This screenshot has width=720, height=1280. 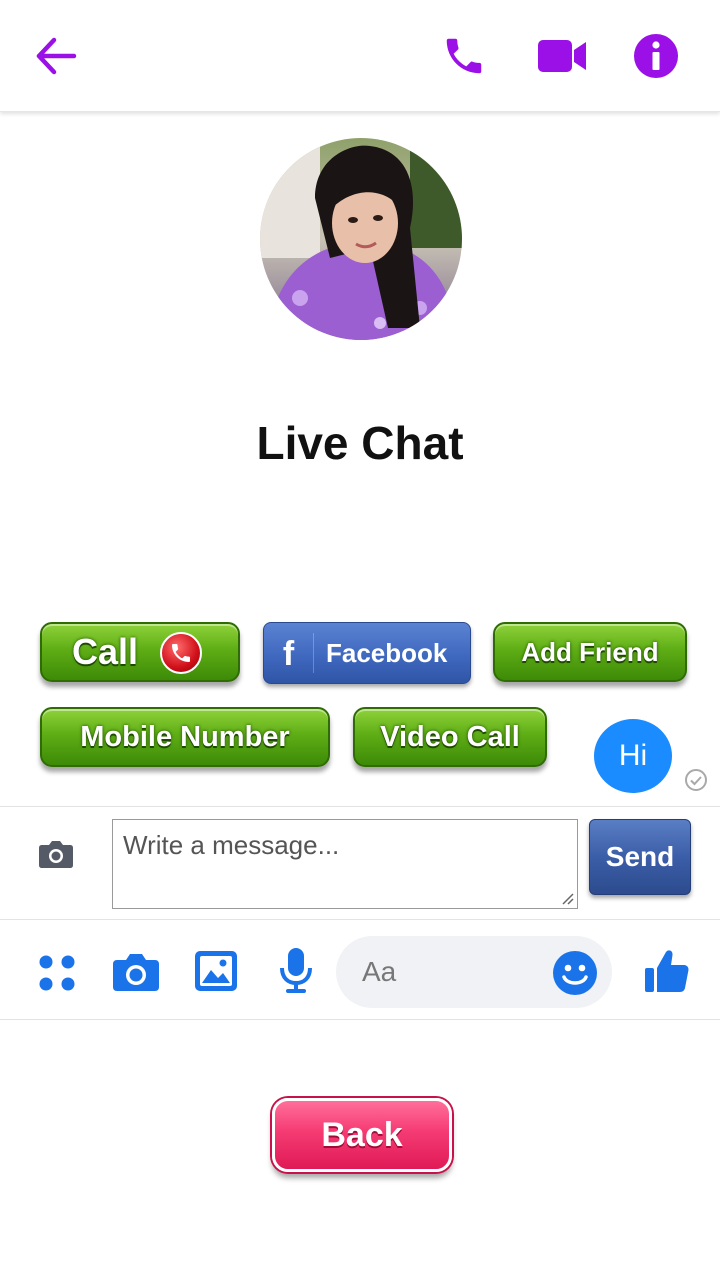 I want to click on quick-message-placeholder: Aa, so click(x=379, y=971).